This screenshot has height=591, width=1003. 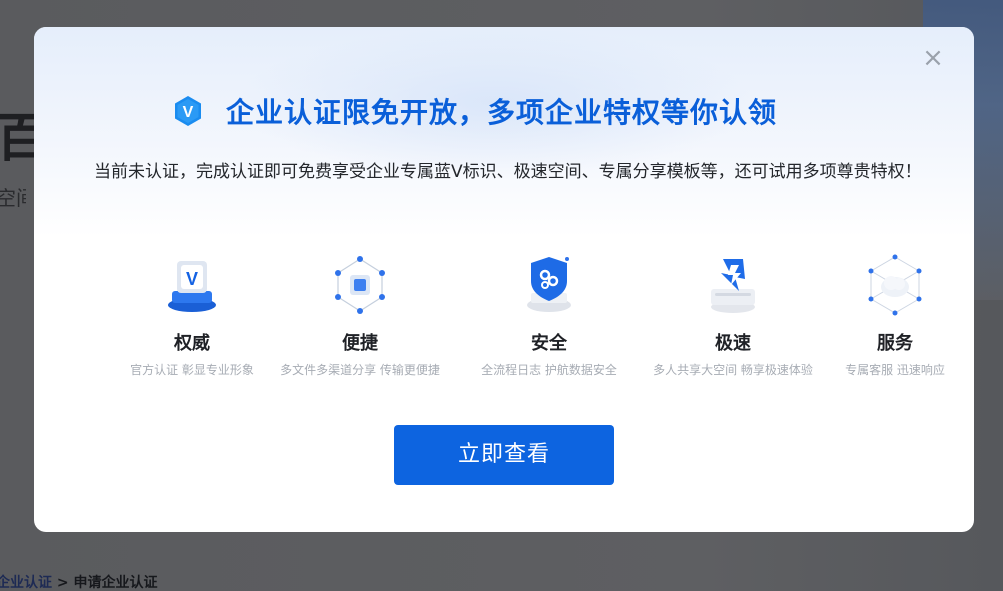 I want to click on feature-item-authority: V 权威 官方认证 彰显专业形象, so click(x=192, y=315).